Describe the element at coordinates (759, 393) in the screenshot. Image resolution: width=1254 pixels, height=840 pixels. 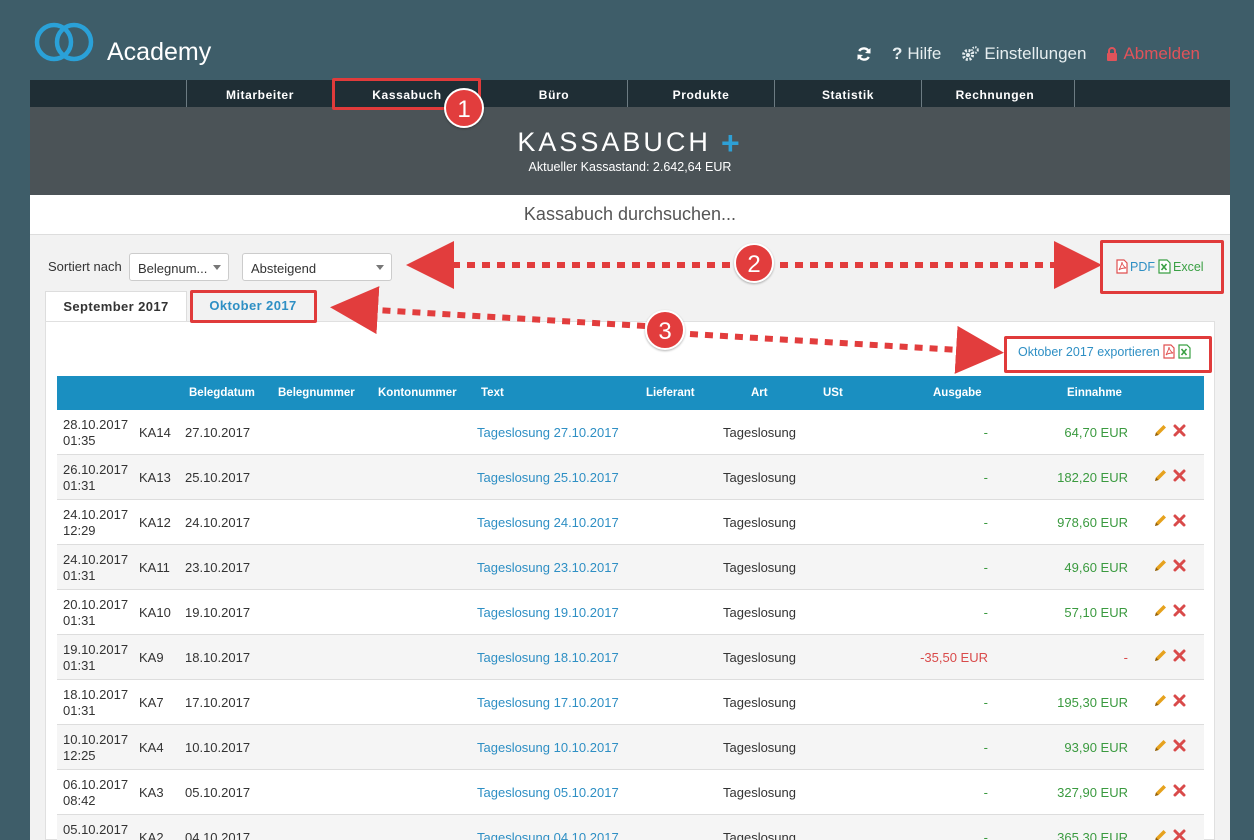
I see `col-art: Art` at that location.